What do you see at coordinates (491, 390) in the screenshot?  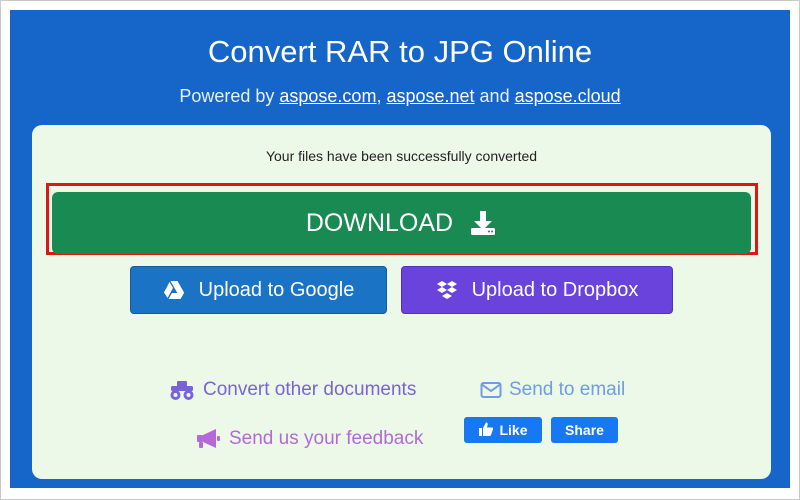 I see `envelope-icon` at bounding box center [491, 390].